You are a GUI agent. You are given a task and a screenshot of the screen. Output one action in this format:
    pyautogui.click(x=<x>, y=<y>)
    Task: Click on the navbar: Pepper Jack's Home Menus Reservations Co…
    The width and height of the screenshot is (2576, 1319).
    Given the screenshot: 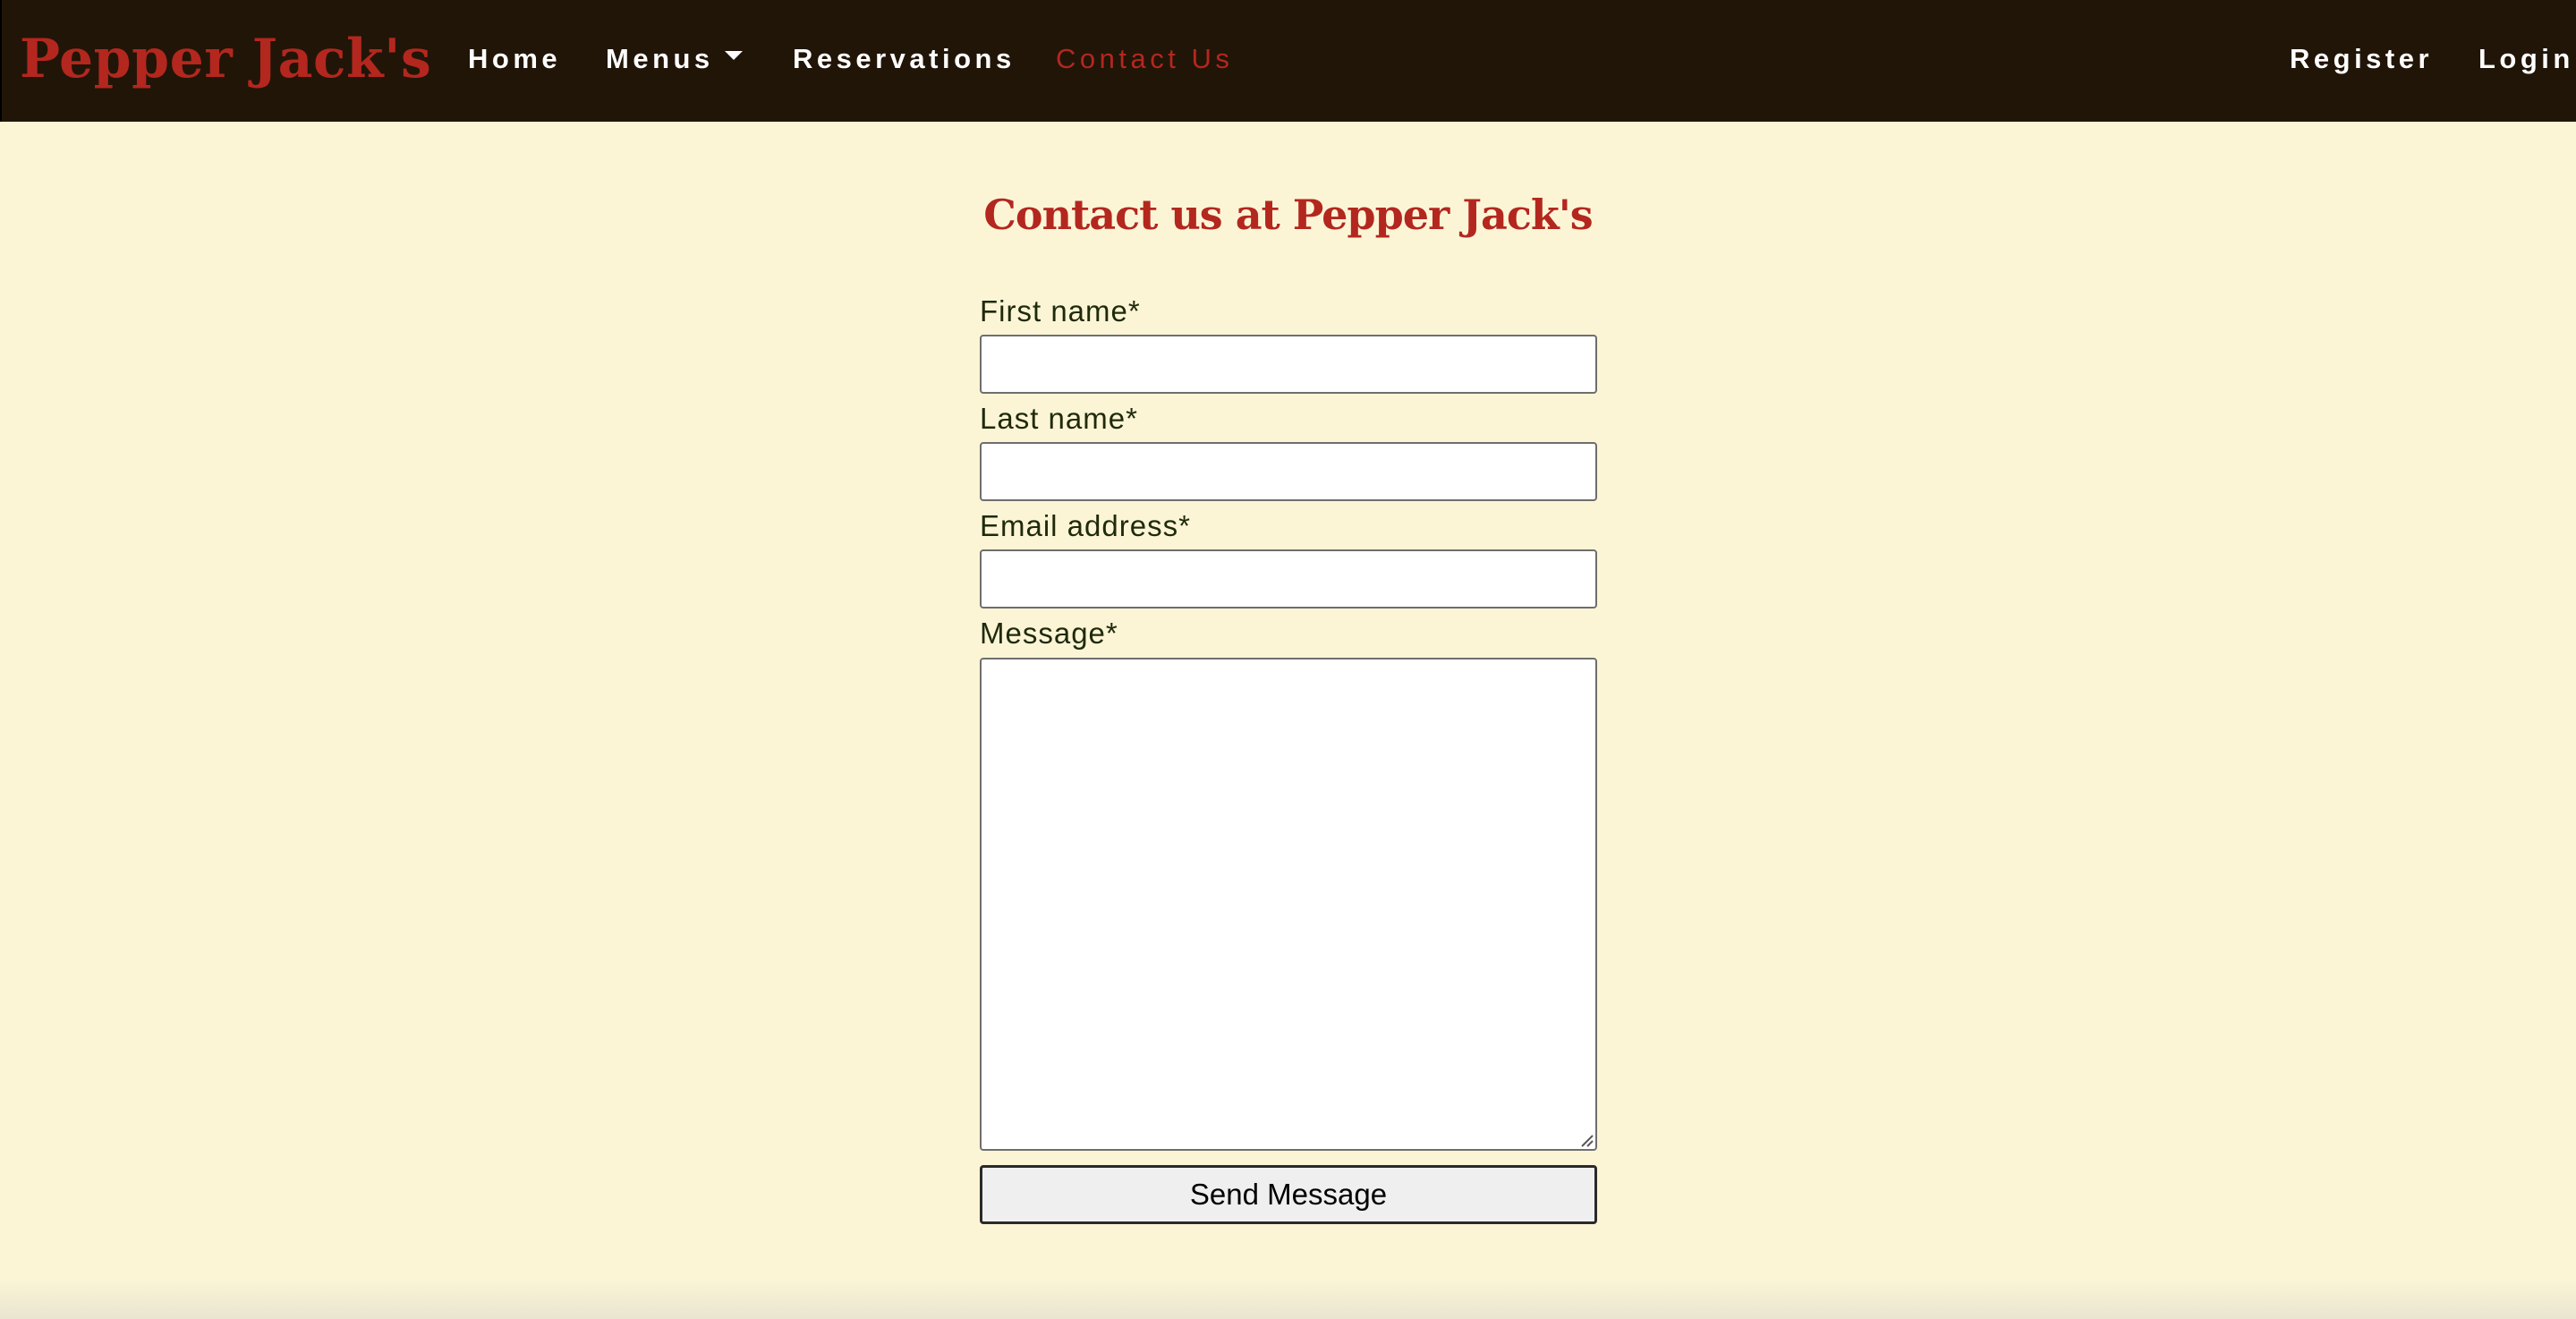 What is the action you would take?
    pyautogui.click(x=1288, y=61)
    